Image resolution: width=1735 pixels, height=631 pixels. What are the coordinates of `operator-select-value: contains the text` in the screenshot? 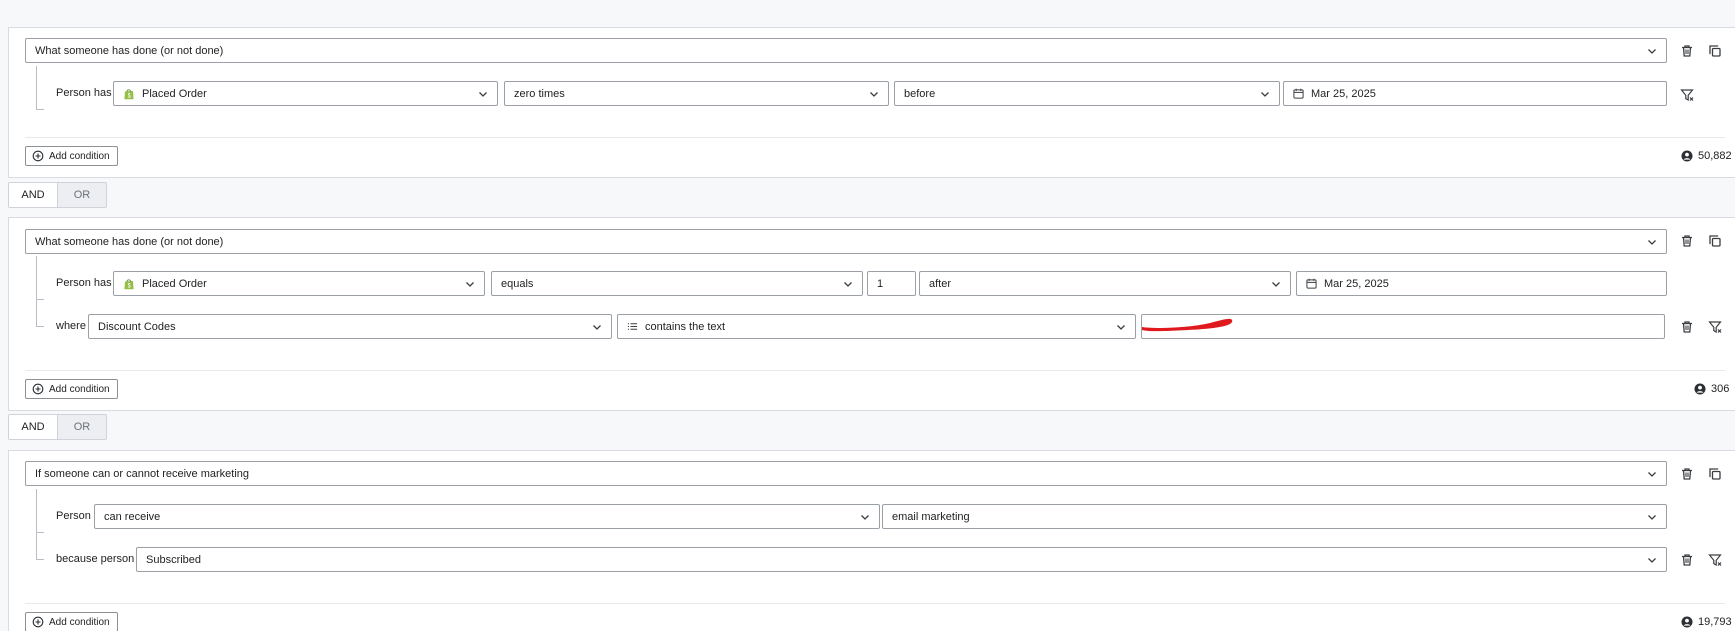 It's located at (685, 326).